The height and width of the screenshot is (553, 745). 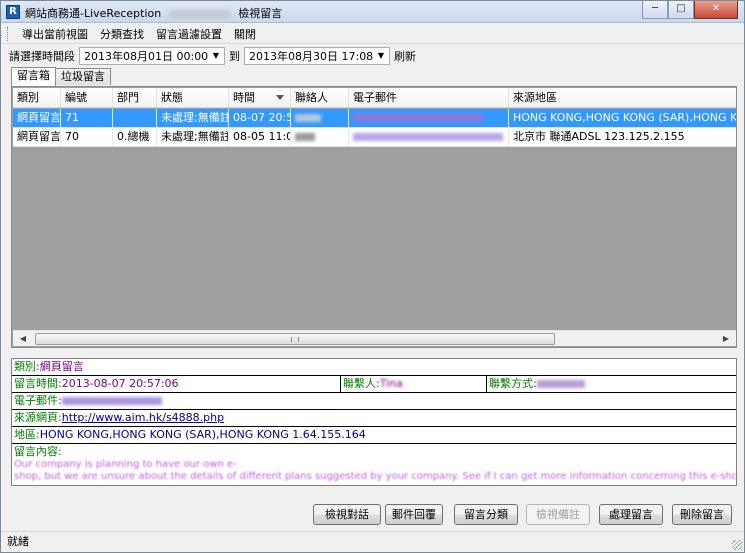 I want to click on menu-close: 關閉, so click(x=245, y=34).